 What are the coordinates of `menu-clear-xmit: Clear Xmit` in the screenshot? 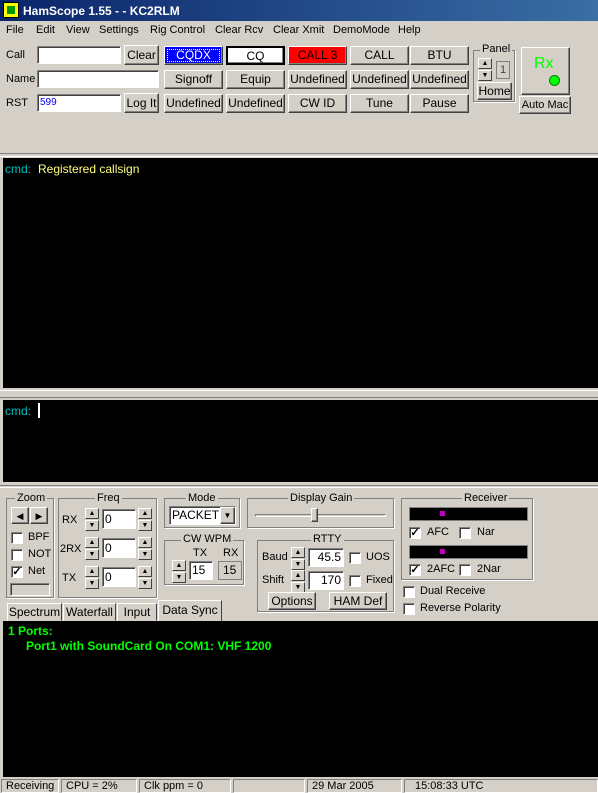 It's located at (298, 30).